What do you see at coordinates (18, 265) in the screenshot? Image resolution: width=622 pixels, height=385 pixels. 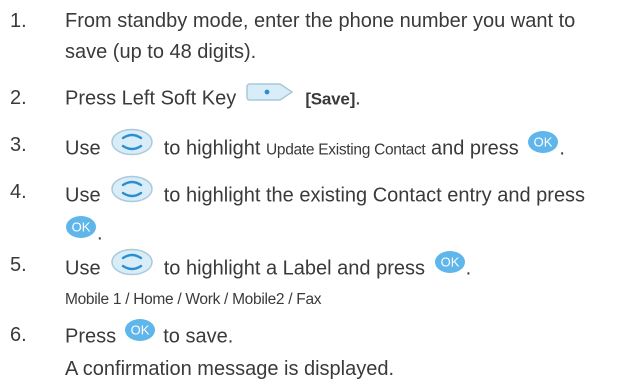 I see `step-number: 5.` at bounding box center [18, 265].